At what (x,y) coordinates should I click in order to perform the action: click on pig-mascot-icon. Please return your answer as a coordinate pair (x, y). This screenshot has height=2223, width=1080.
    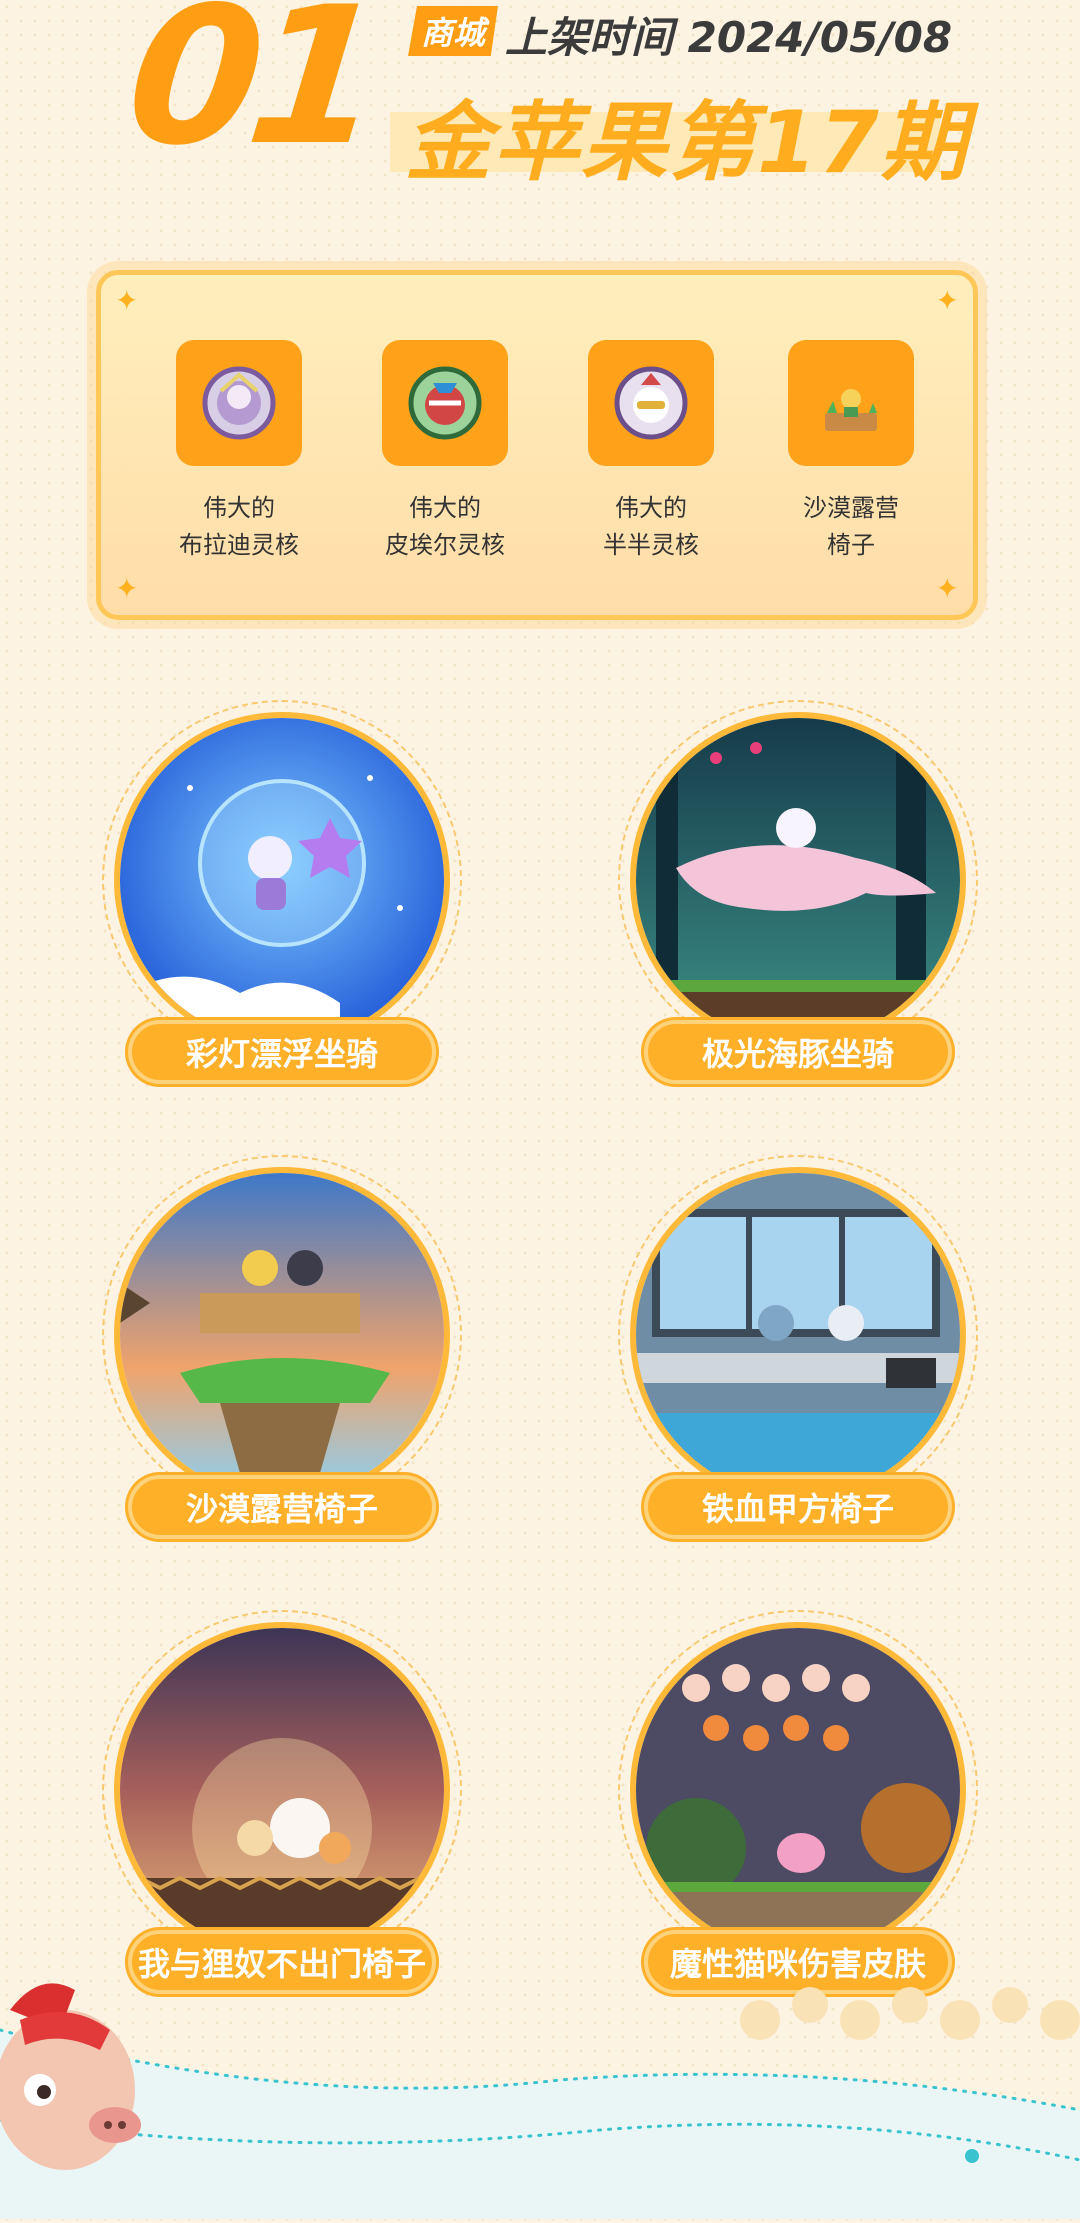
    Looking at the image, I should click on (70, 2076).